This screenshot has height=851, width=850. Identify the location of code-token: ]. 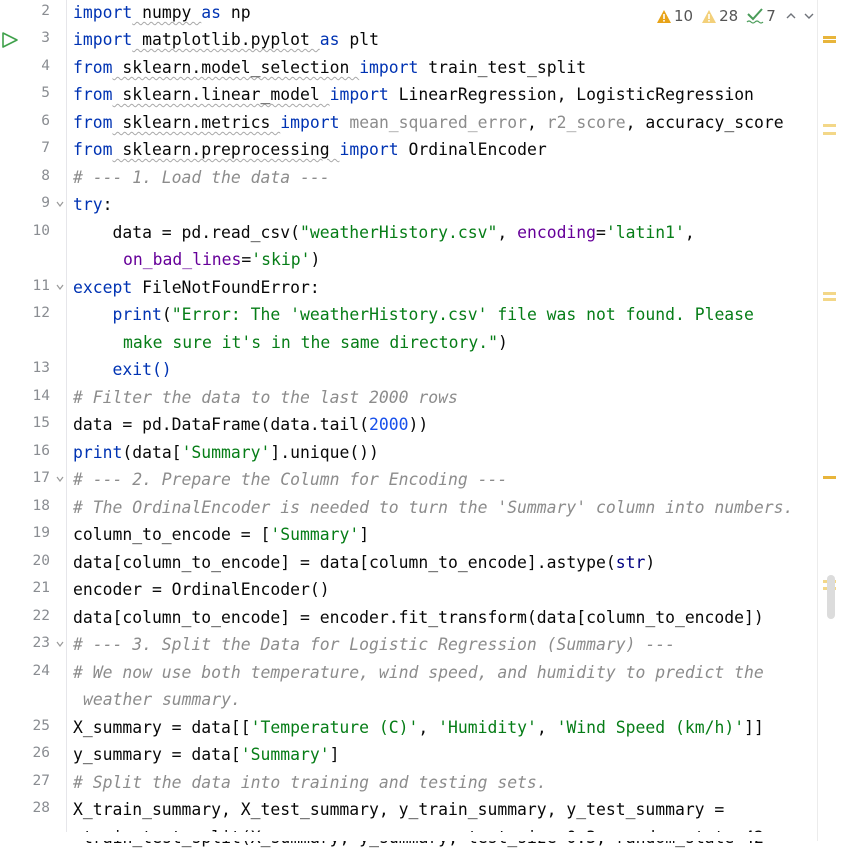
(364, 534).